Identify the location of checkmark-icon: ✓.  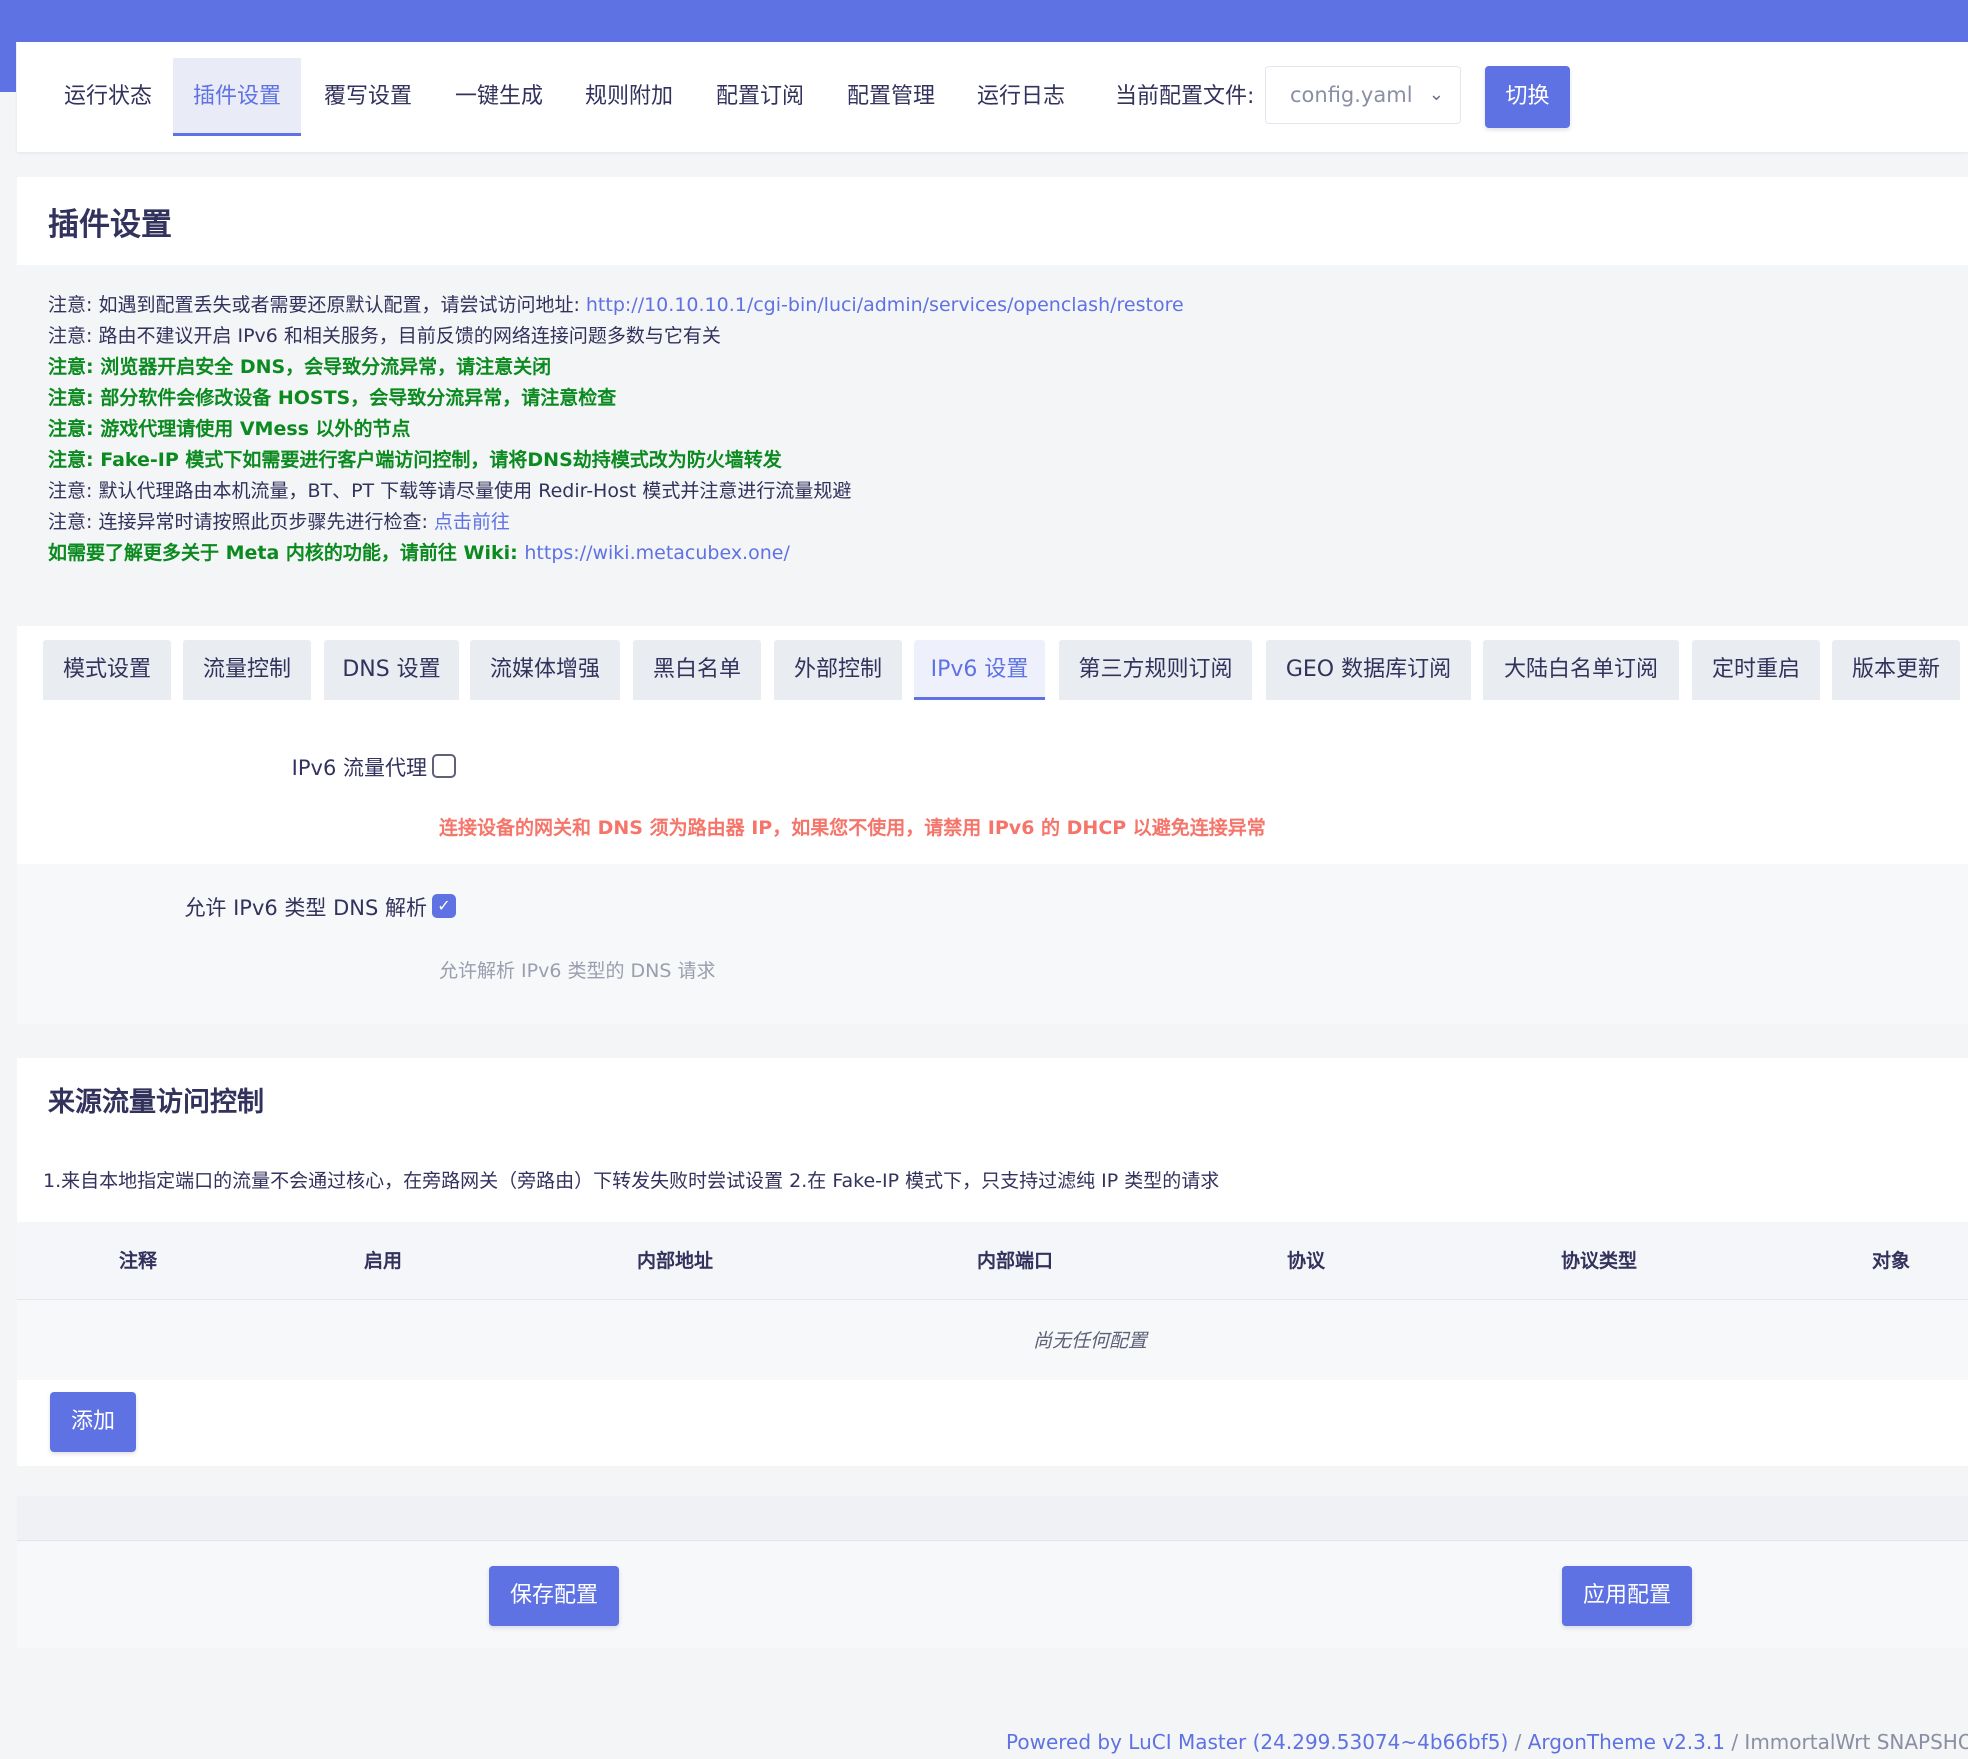
(444, 905).